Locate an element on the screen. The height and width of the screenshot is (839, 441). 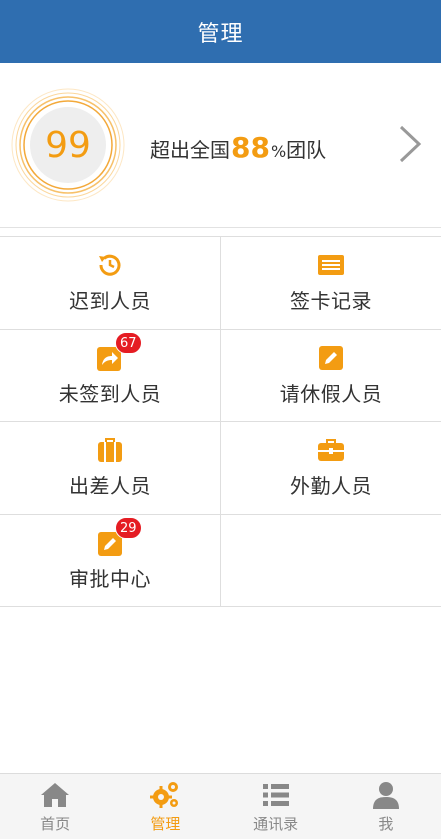
menu-label: 审批中心 is located at coordinates (110, 578).